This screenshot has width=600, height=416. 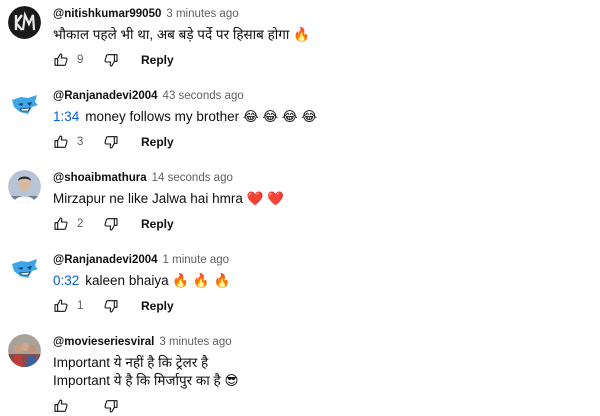 I want to click on person-photo-avatar-icon, so click(x=24, y=186).